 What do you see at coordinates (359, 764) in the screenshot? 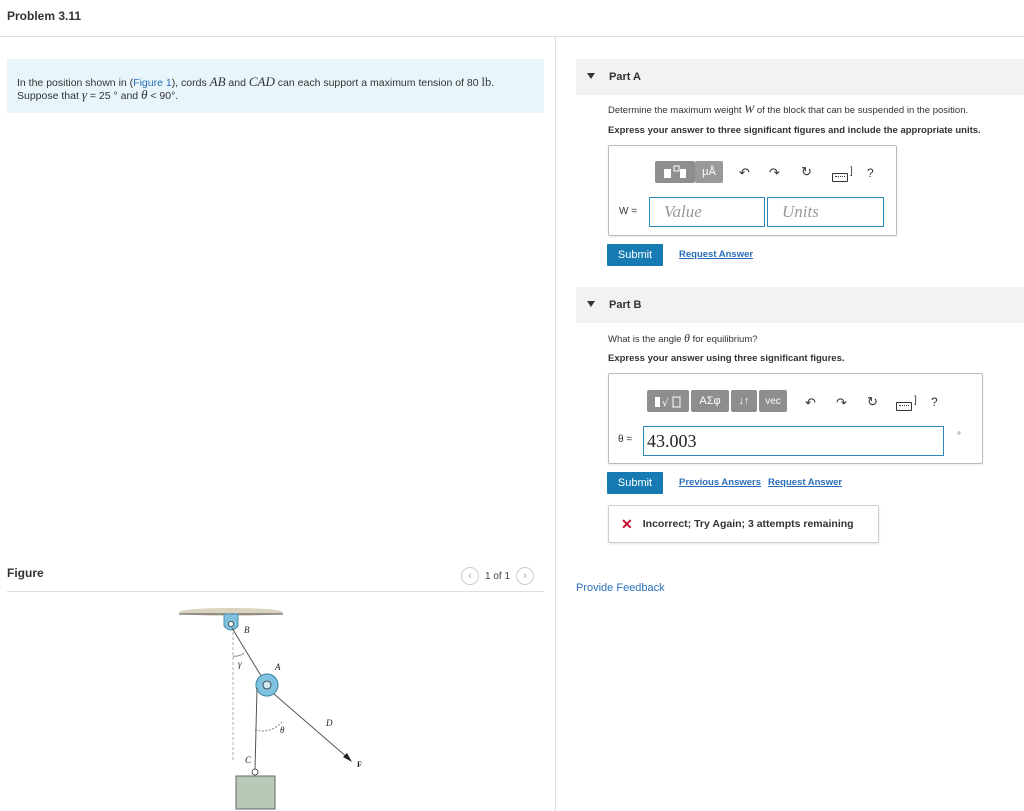
I see `label-f: F` at bounding box center [359, 764].